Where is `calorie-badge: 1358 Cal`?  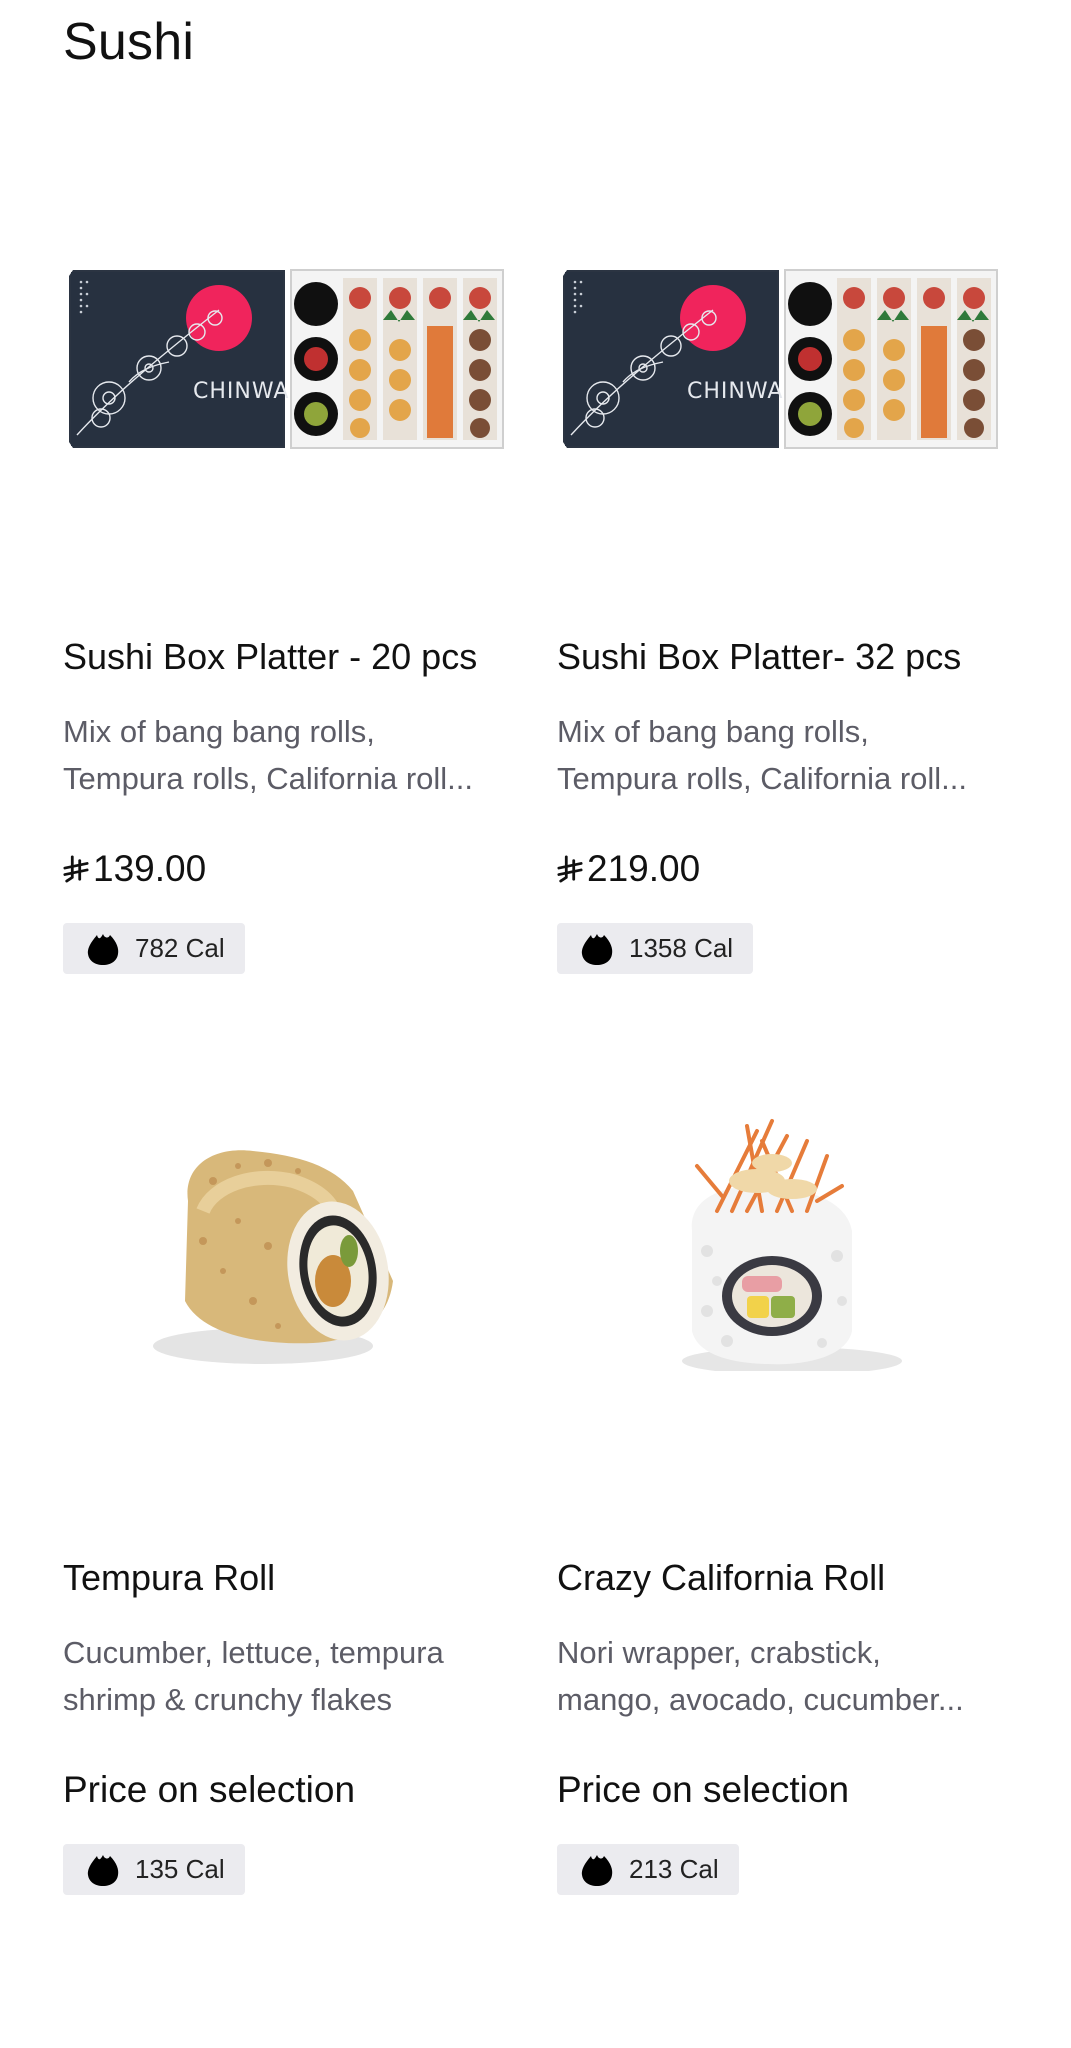 calorie-badge: 1358 Cal is located at coordinates (655, 948).